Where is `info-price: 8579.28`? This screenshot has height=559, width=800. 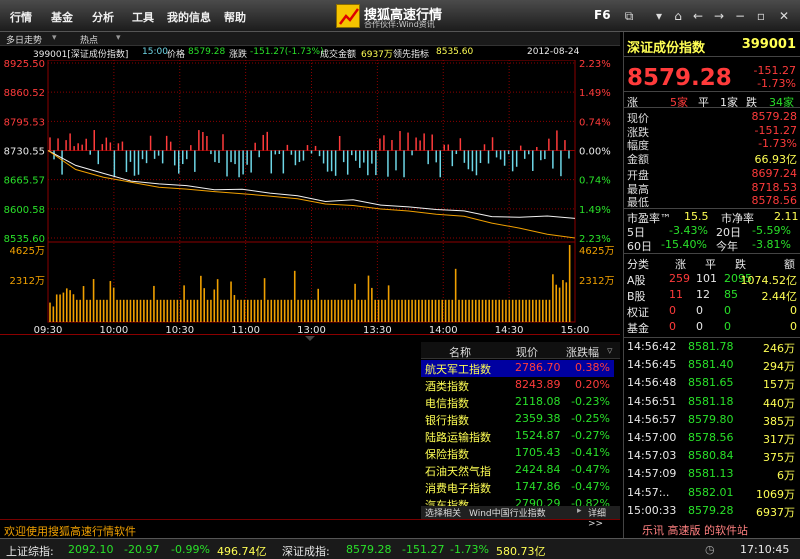 info-price: 8579.28 is located at coordinates (207, 52).